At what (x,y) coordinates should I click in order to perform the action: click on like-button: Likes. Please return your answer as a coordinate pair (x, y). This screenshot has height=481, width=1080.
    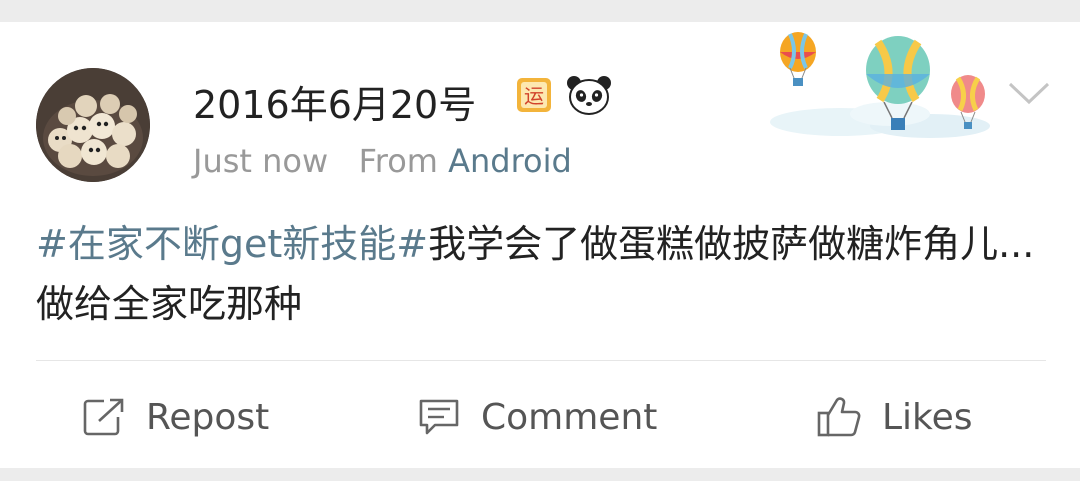
    Looking at the image, I should click on (894, 417).